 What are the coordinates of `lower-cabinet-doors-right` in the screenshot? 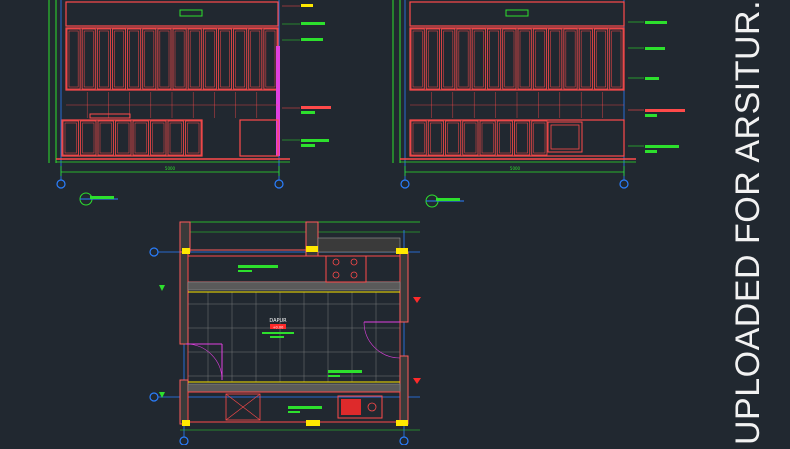 It's located at (479, 138).